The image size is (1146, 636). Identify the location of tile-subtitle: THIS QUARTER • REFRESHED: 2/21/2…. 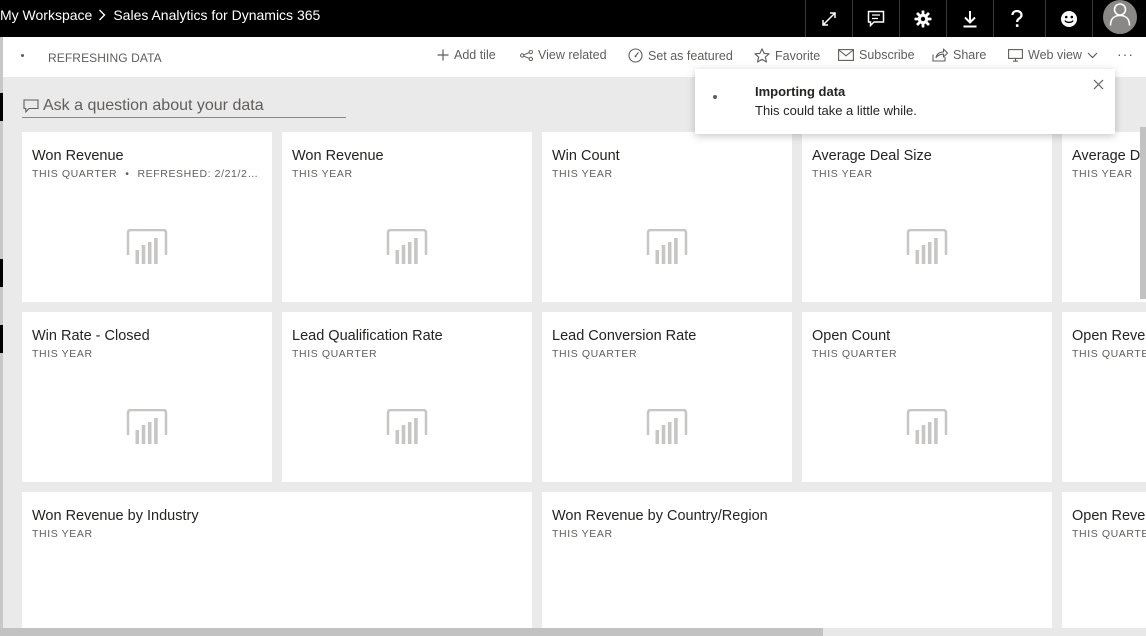
(145, 174).